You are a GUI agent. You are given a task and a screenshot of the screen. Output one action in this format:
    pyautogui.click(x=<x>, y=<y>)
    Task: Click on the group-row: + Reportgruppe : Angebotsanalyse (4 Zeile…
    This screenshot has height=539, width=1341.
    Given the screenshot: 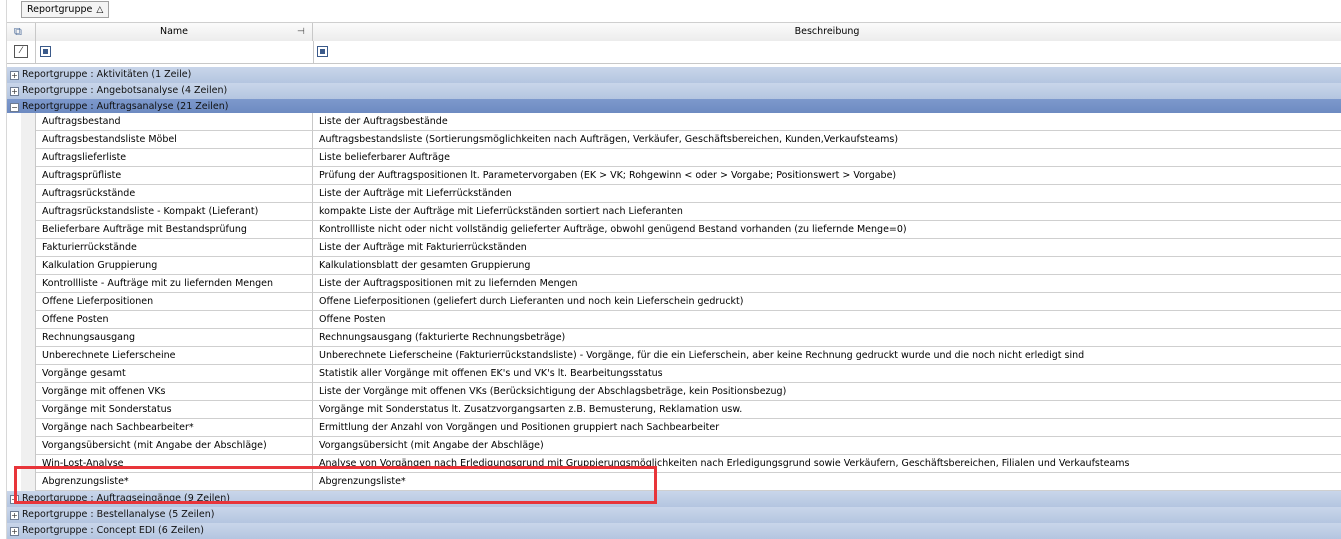 What is the action you would take?
    pyautogui.click(x=674, y=91)
    